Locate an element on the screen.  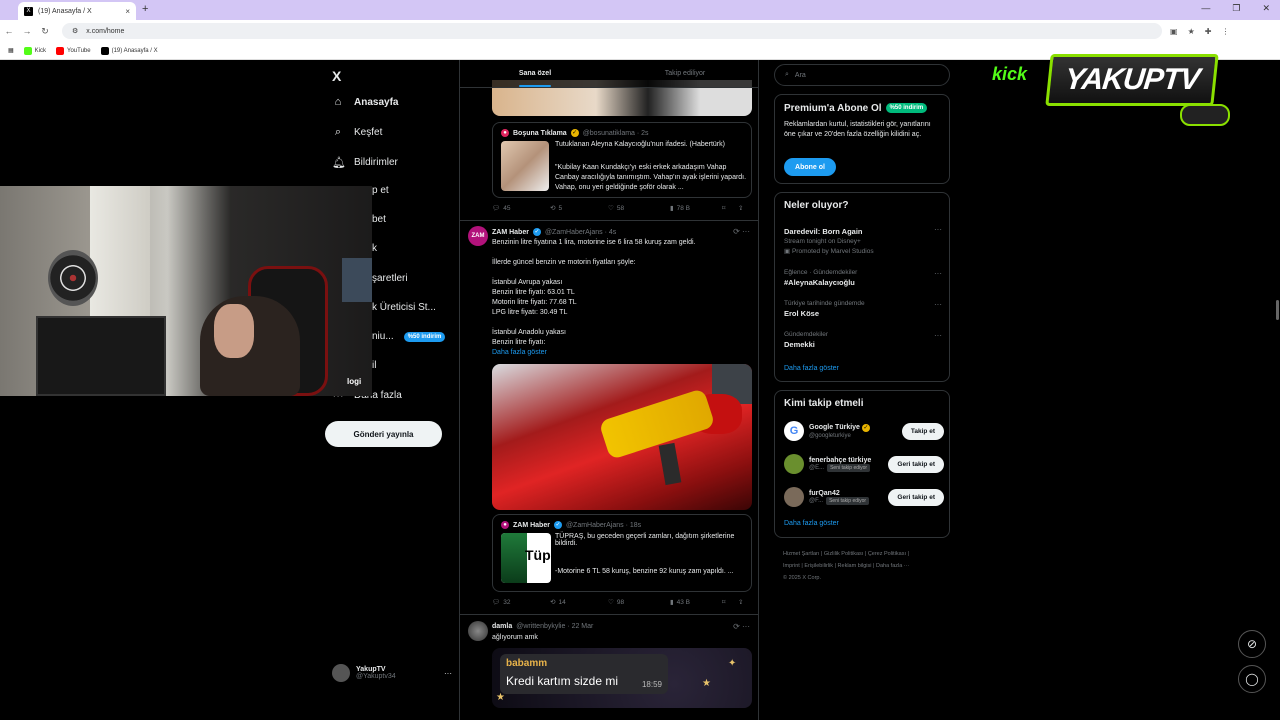
footer-link: Erişilebilirlik is located at coordinates (818, 566).